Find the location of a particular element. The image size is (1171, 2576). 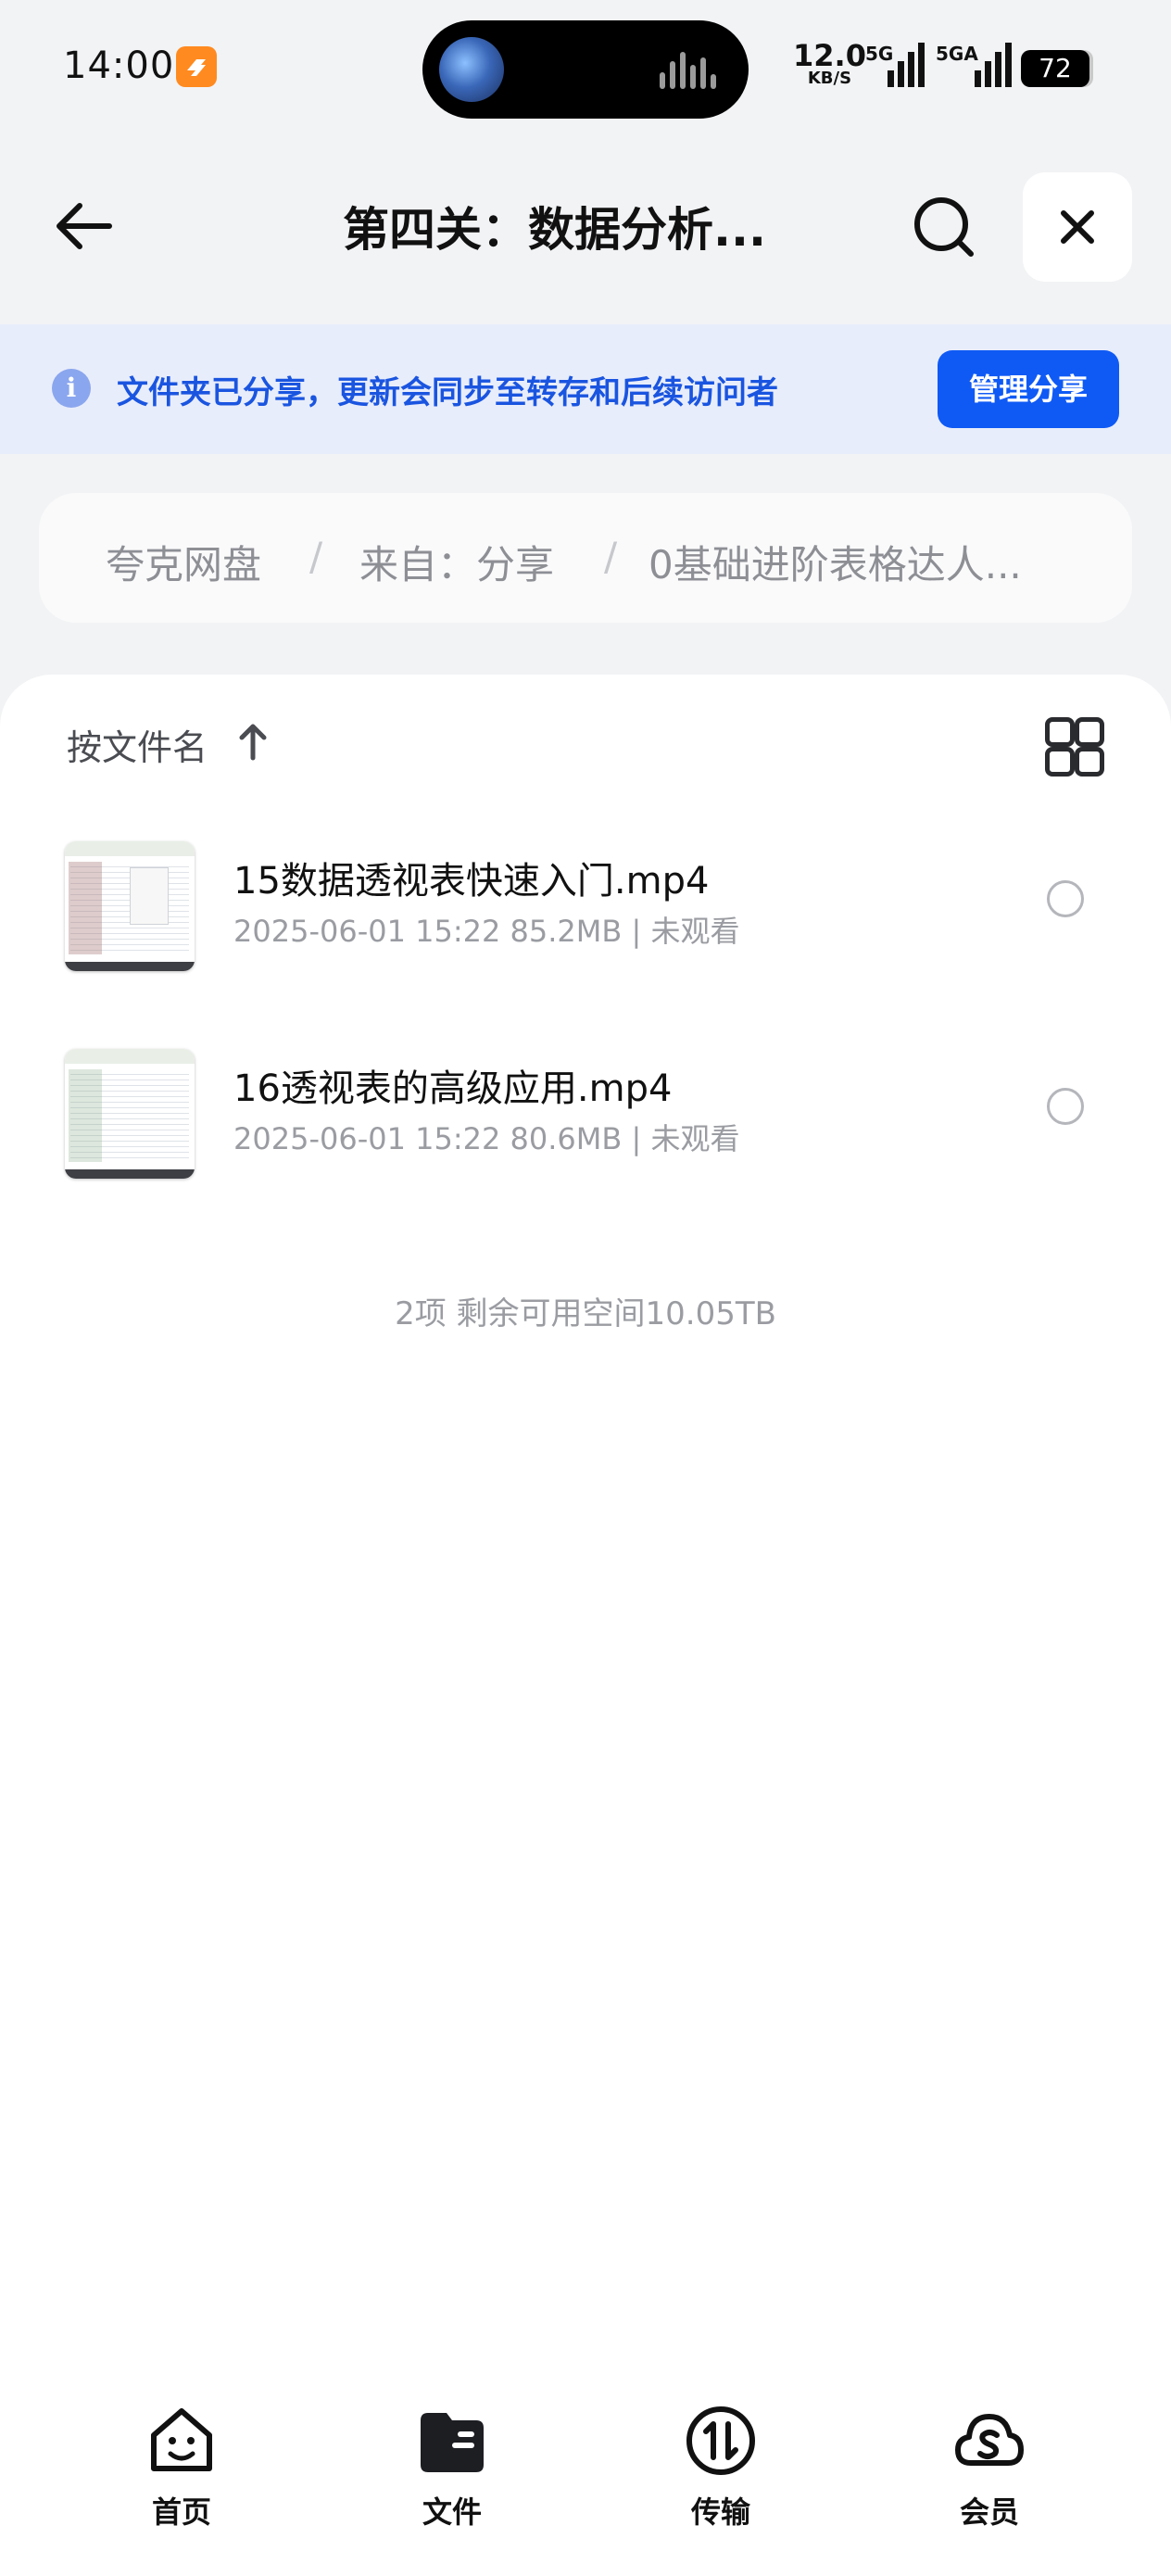

battery-icon: 72 is located at coordinates (1055, 68).